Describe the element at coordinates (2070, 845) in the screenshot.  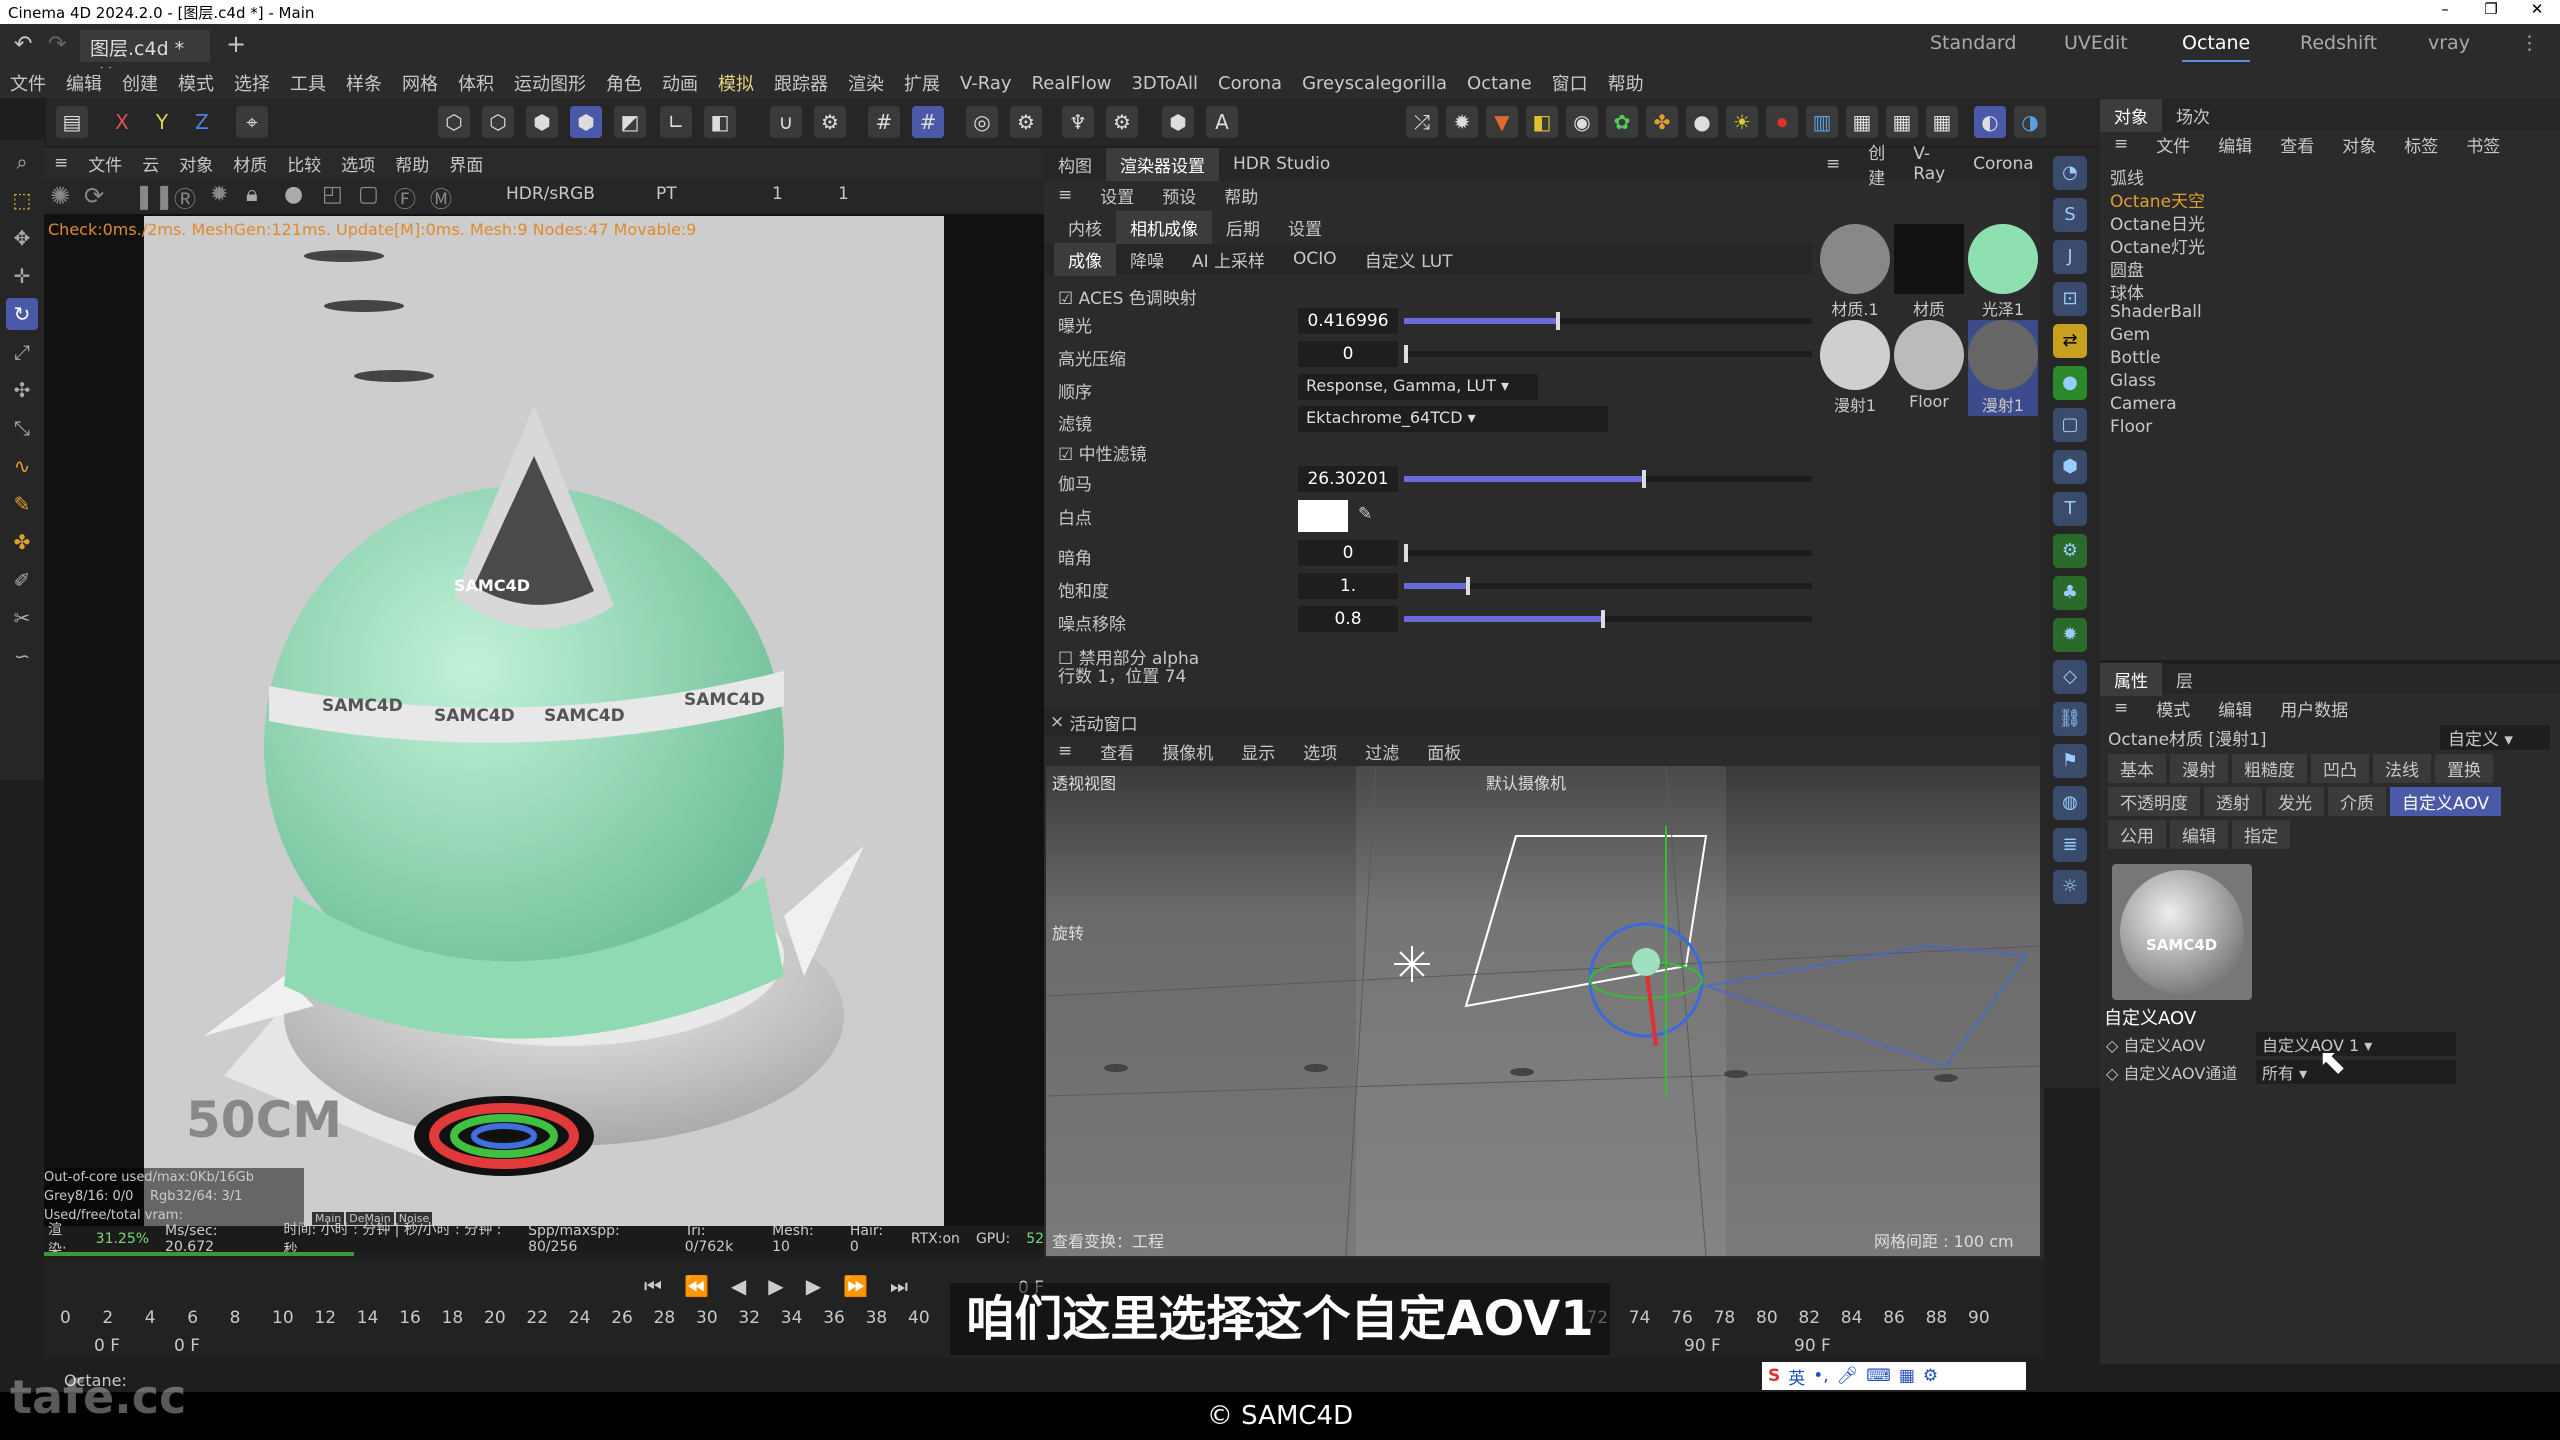
I see `octane-stack-icon: ≣` at that location.